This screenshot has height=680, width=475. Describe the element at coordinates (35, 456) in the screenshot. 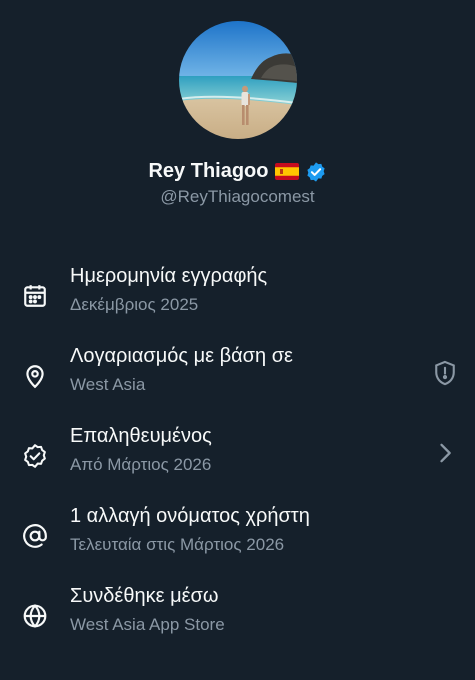

I see `verified-check-icon` at that location.